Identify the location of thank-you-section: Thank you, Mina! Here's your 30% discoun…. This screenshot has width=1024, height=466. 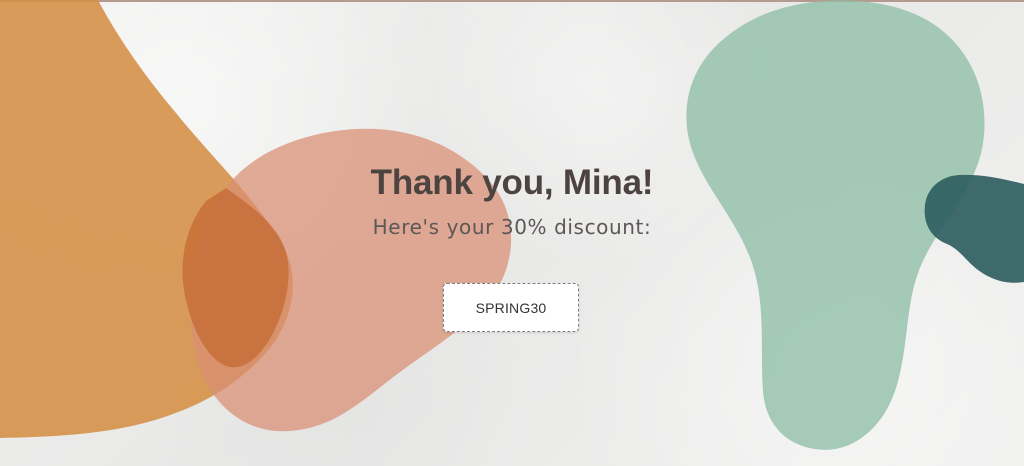
(512, 201).